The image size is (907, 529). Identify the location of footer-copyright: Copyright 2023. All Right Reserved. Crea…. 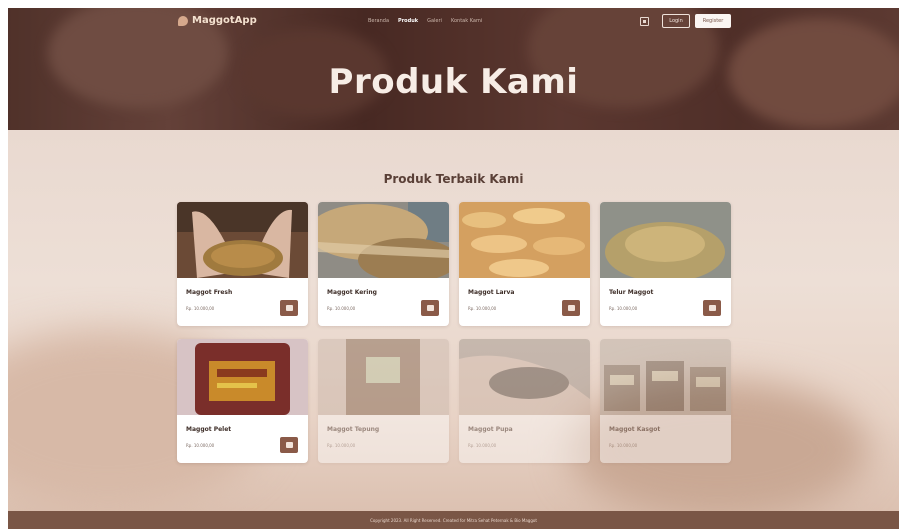
(453, 520).